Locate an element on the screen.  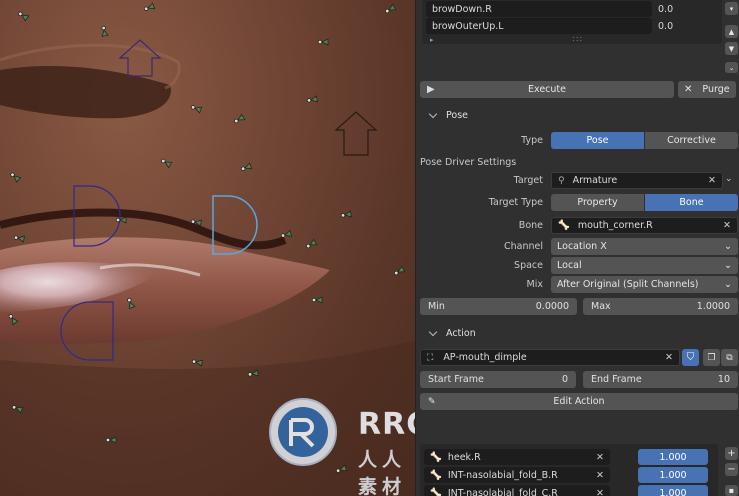
execute-label: Execute is located at coordinates (547, 89).